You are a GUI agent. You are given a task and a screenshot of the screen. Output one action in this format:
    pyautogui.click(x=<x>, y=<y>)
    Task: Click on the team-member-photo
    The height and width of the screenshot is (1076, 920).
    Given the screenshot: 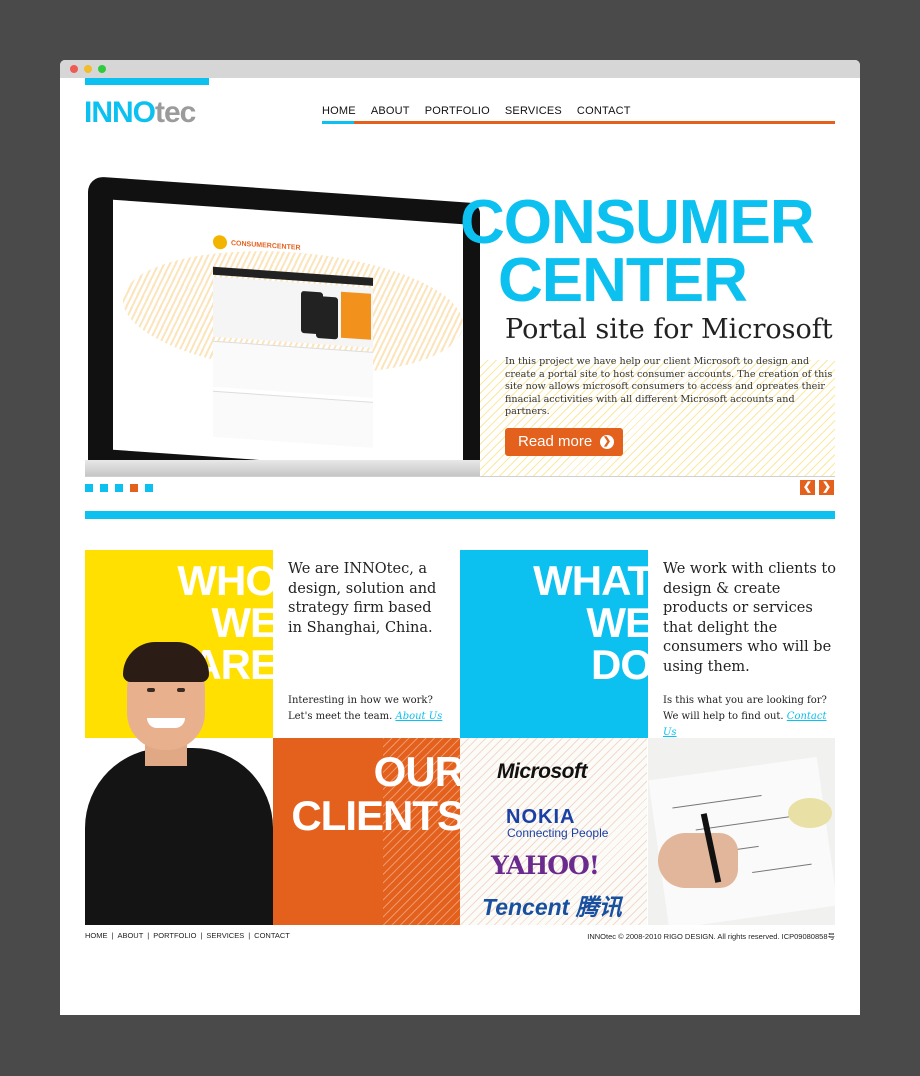 What is the action you would take?
    pyautogui.click(x=179, y=782)
    